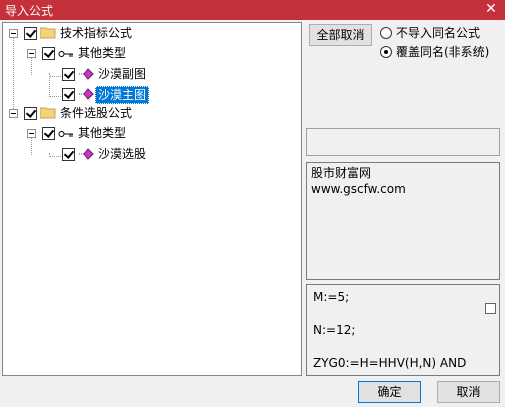 The height and width of the screenshot is (407, 505). I want to click on formula-source-box: M:=5; N:=12; ZYG0:=H=HHV(H,N) AND, so click(403, 330).